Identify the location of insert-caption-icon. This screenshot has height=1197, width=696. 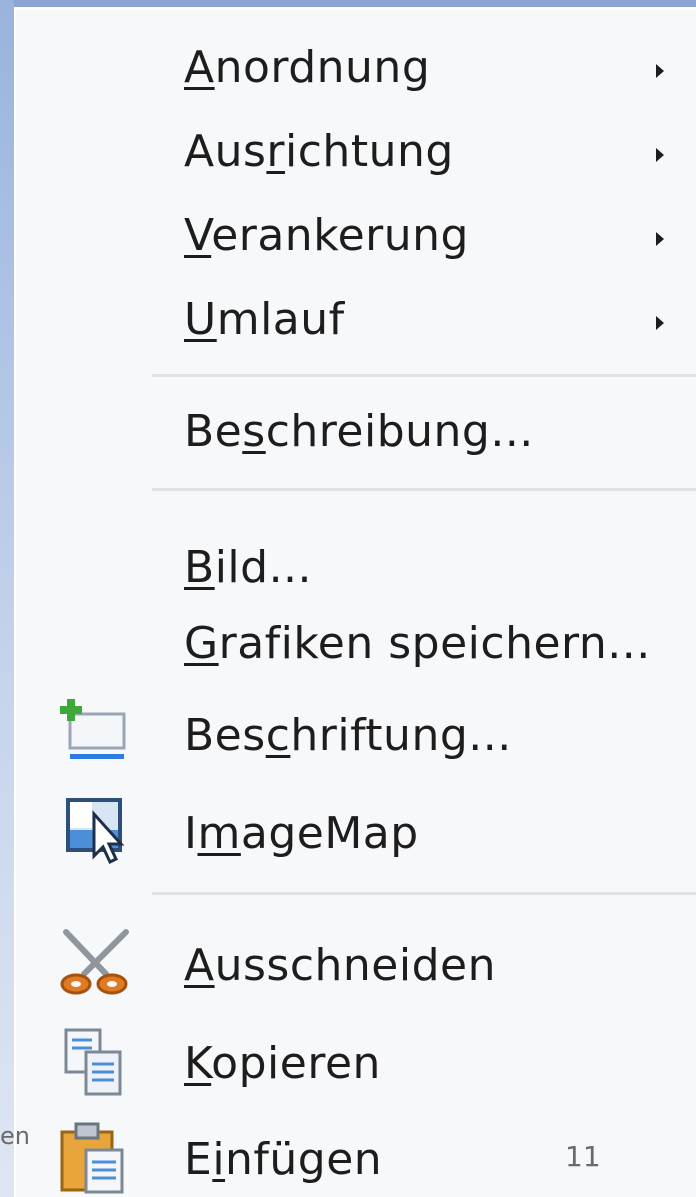
(94, 734).